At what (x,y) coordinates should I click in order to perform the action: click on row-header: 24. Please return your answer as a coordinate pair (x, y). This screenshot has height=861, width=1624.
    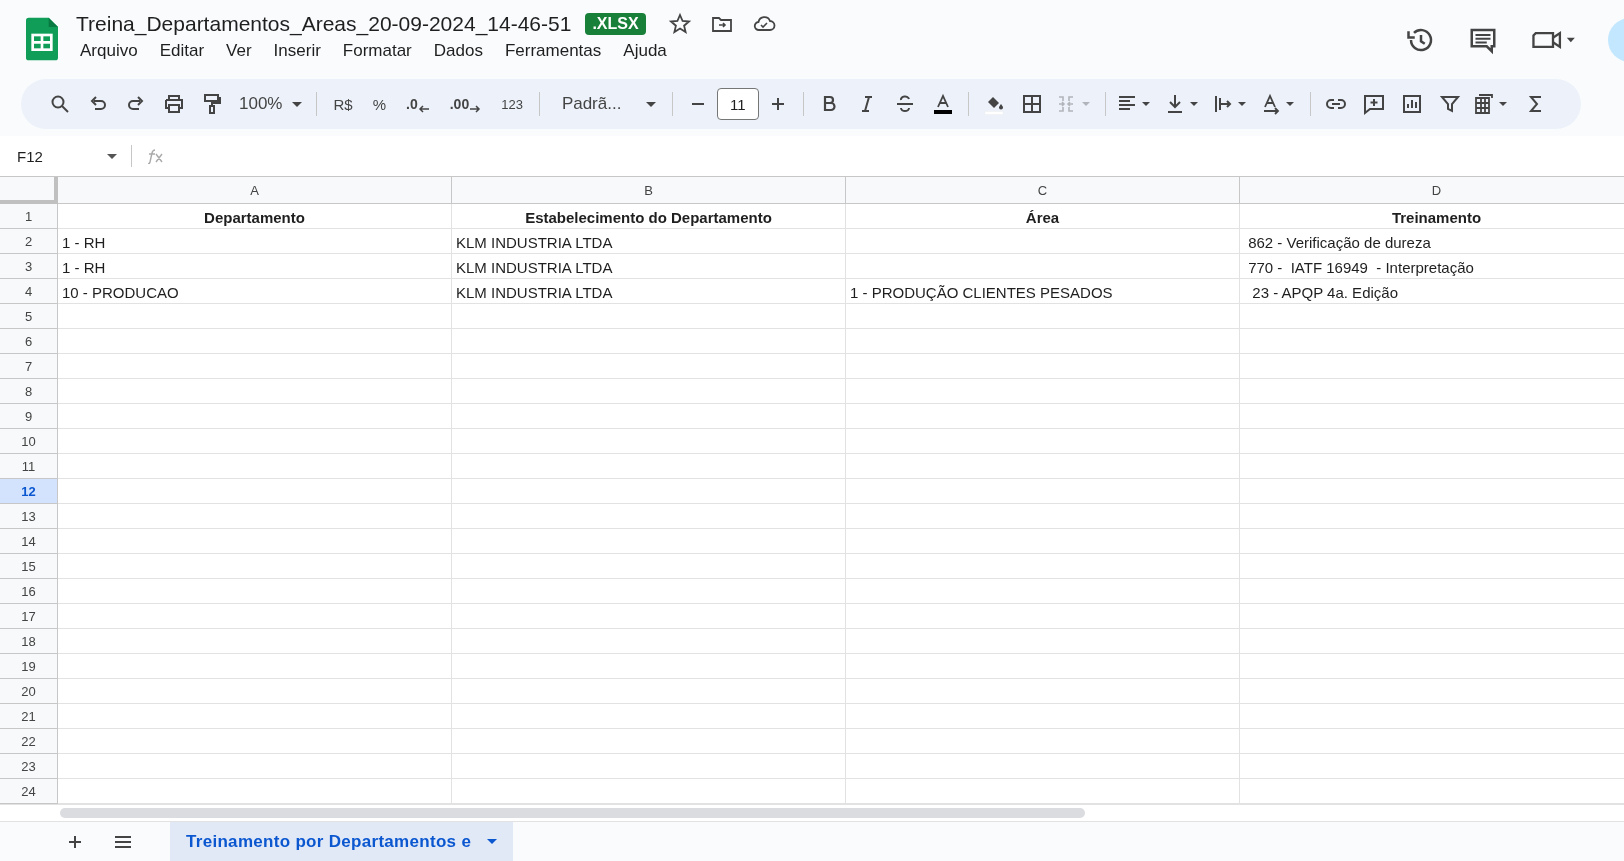
    Looking at the image, I should click on (29, 791).